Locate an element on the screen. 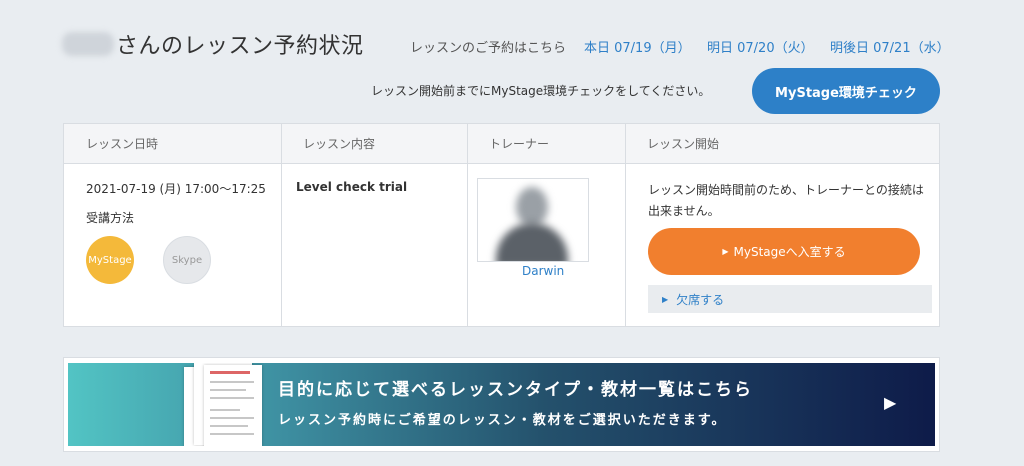 The height and width of the screenshot is (466, 1024). document-thumbnail is located at coordinates (233, 405).